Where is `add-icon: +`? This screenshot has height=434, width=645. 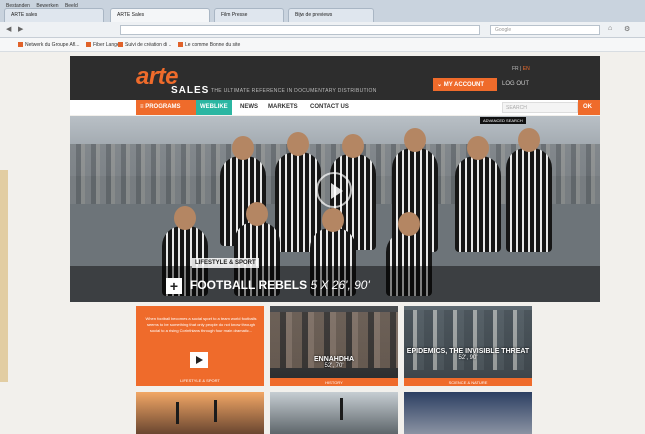
add-icon: + is located at coordinates (174, 286).